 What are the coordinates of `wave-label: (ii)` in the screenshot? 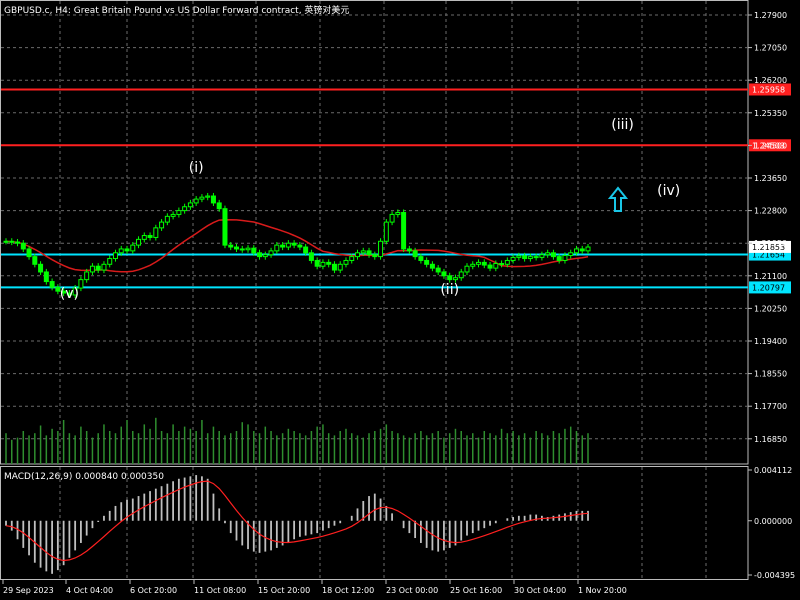 It's located at (449, 290).